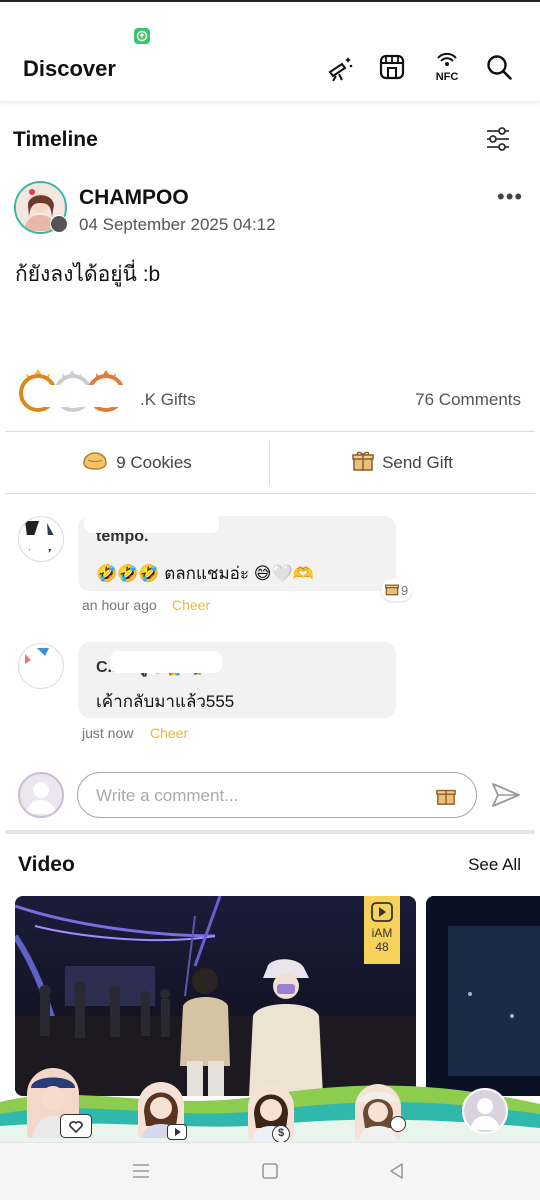  Describe the element at coordinates (142, 36) in the screenshot. I see `notification-badge-icon` at that location.